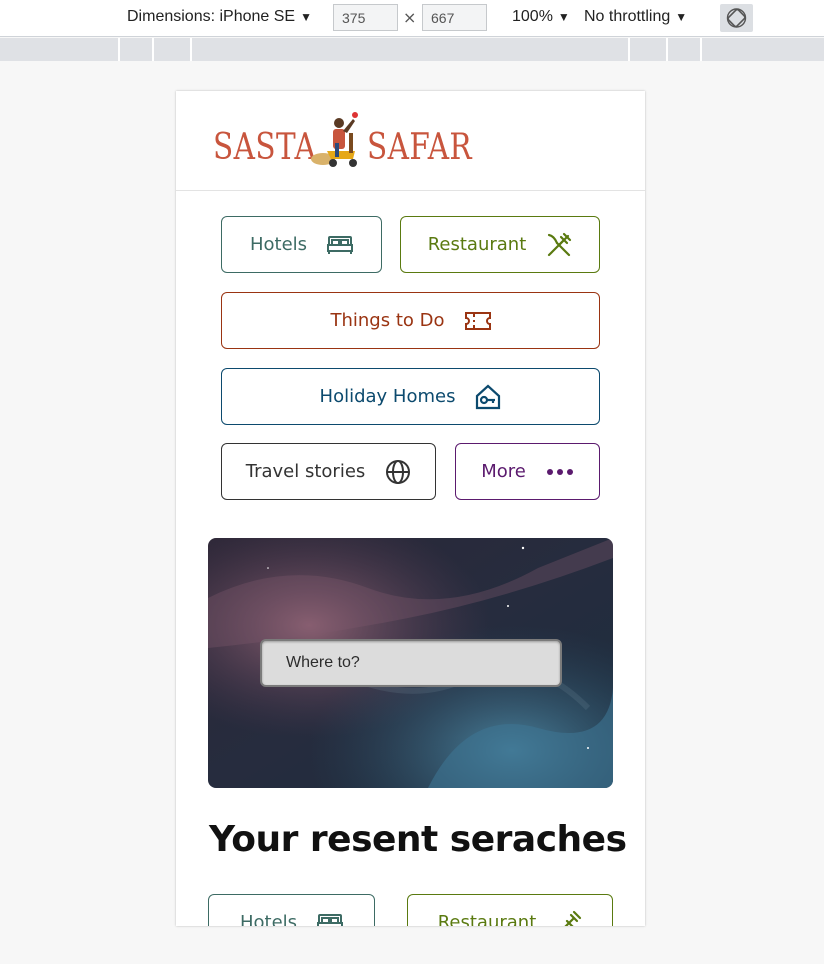 The image size is (824, 964). I want to click on device-dimensions-select: Dimensions: iPhone SE ▼, so click(219, 17).